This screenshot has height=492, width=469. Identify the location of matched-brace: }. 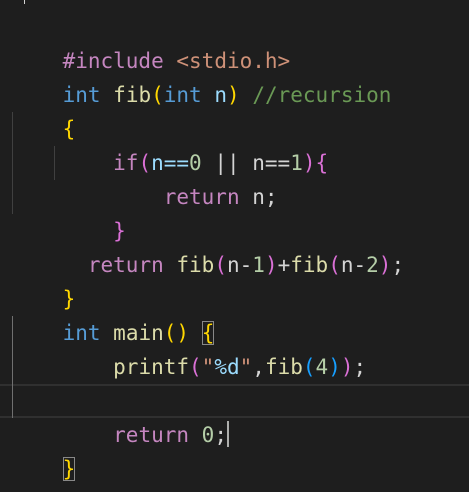
(69, 469).